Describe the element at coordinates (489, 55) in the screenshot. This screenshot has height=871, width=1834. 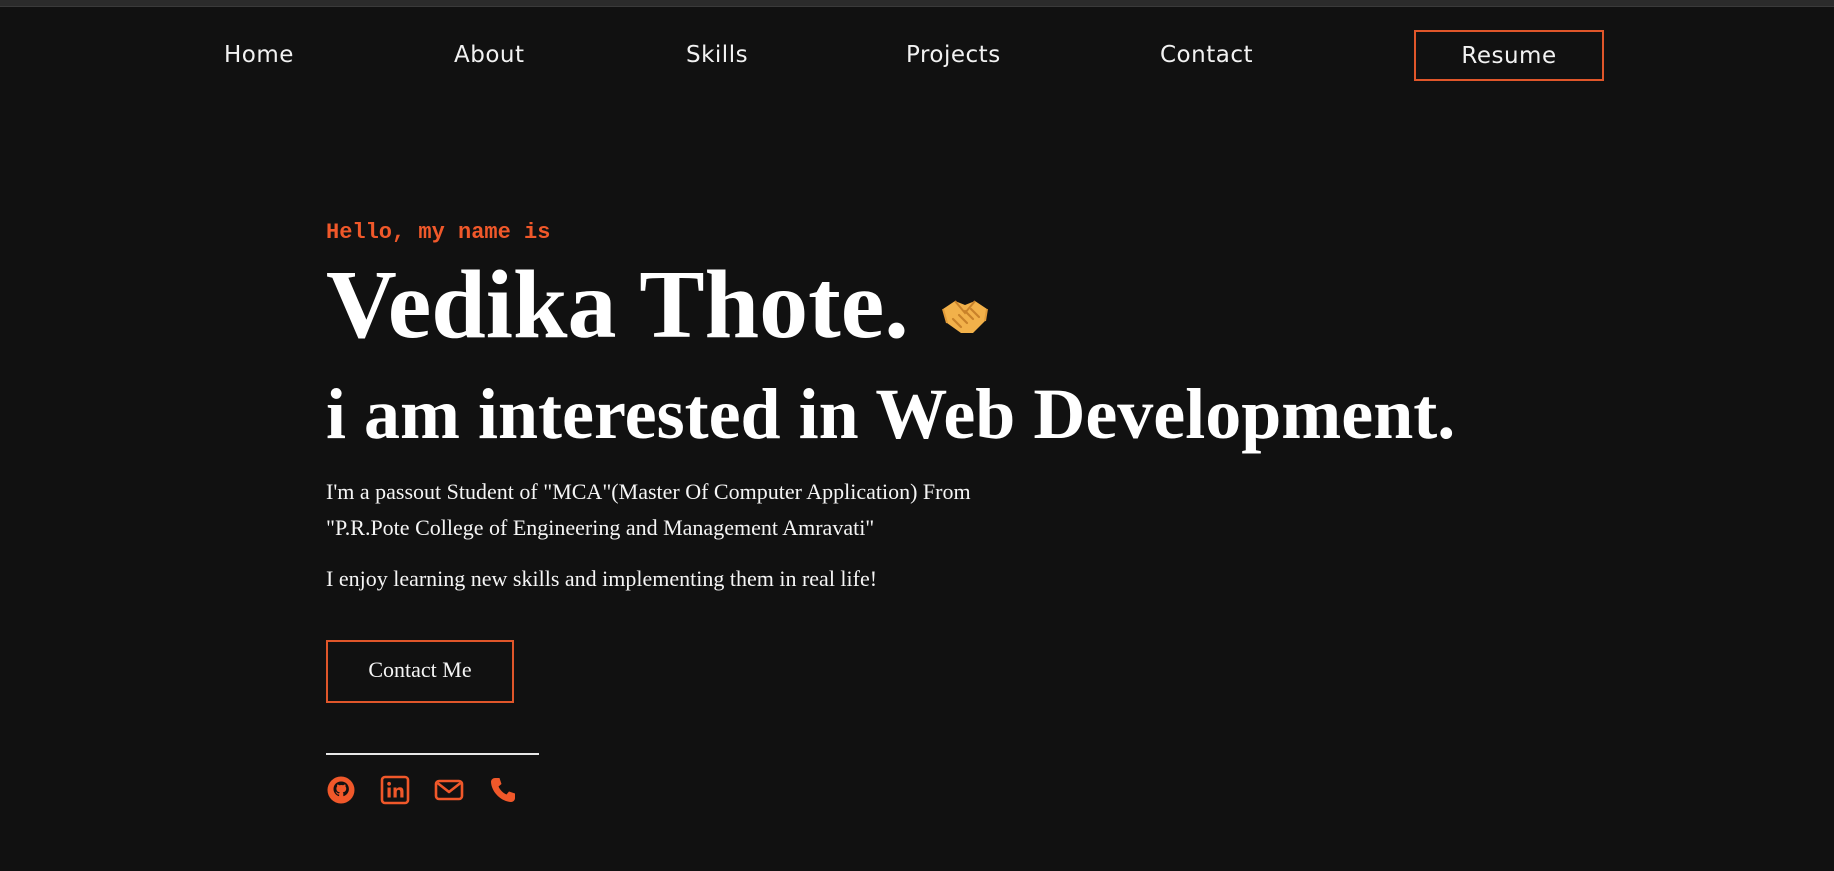
I see `nav-about-link: About` at that location.